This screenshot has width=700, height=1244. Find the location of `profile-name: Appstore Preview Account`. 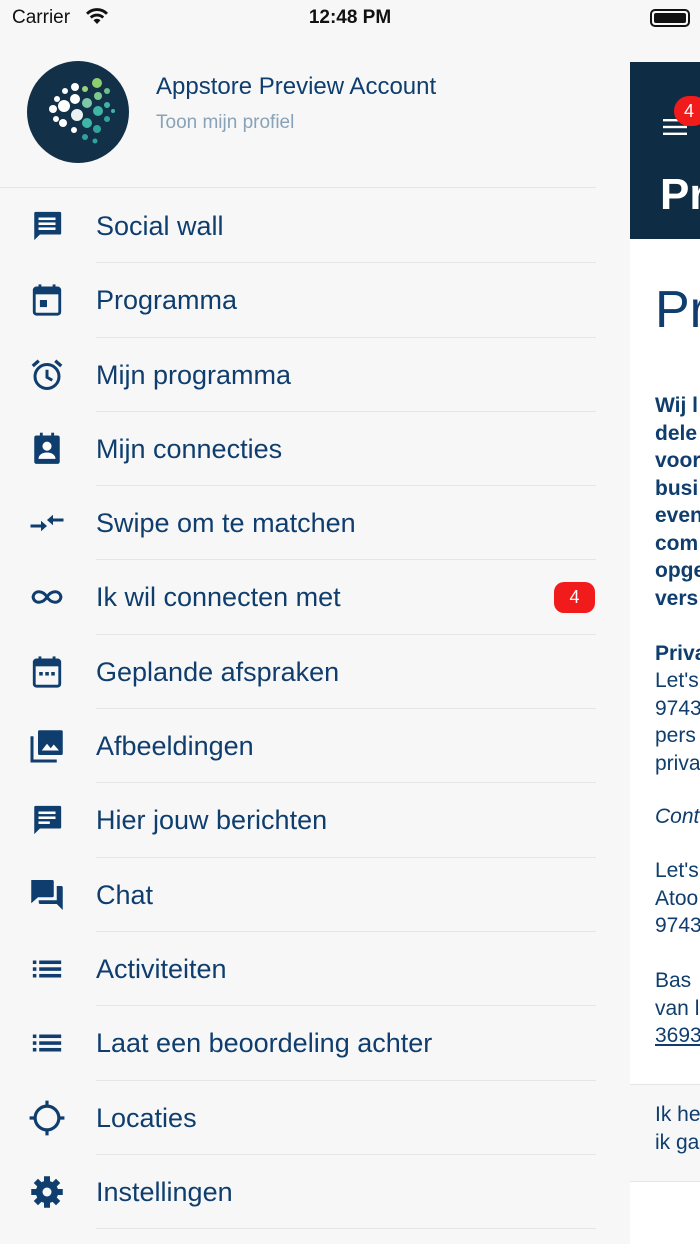

profile-name: Appstore Preview Account is located at coordinates (296, 86).